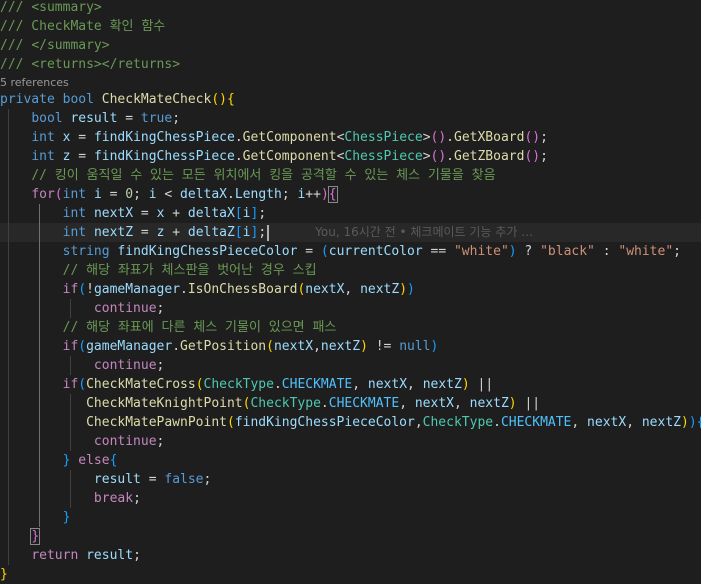  What do you see at coordinates (51, 7) in the screenshot?
I see `code-line: /// <summary>` at bounding box center [51, 7].